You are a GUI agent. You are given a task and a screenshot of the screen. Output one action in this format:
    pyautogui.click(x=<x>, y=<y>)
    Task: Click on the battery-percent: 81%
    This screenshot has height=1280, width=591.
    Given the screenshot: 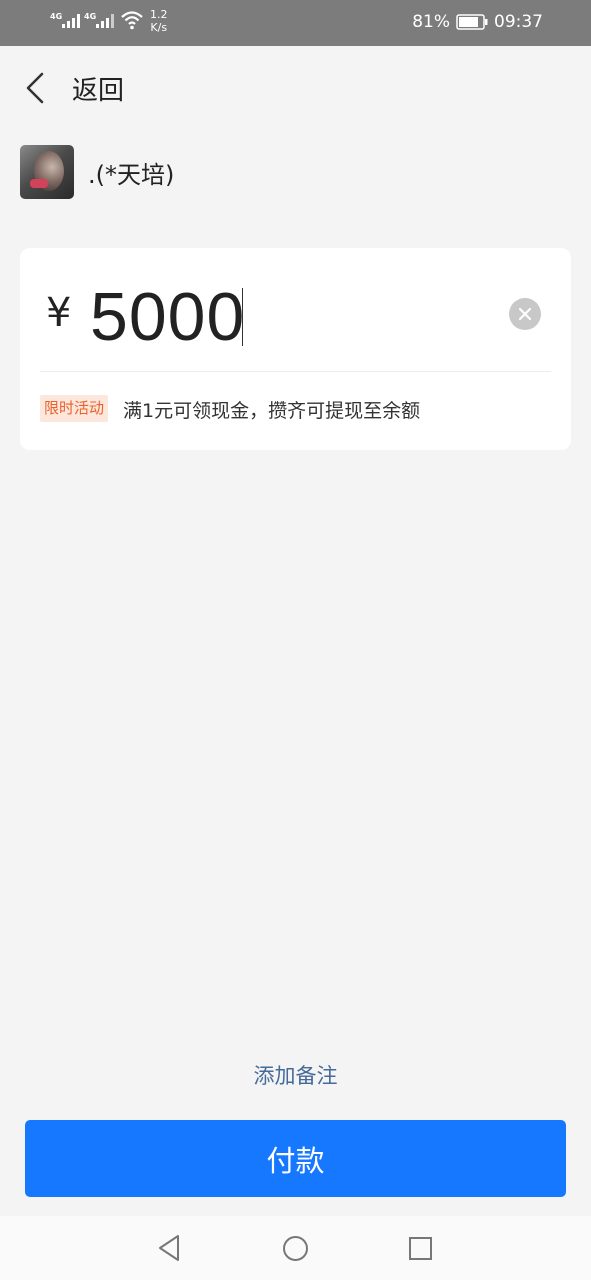 What is the action you would take?
    pyautogui.click(x=431, y=22)
    